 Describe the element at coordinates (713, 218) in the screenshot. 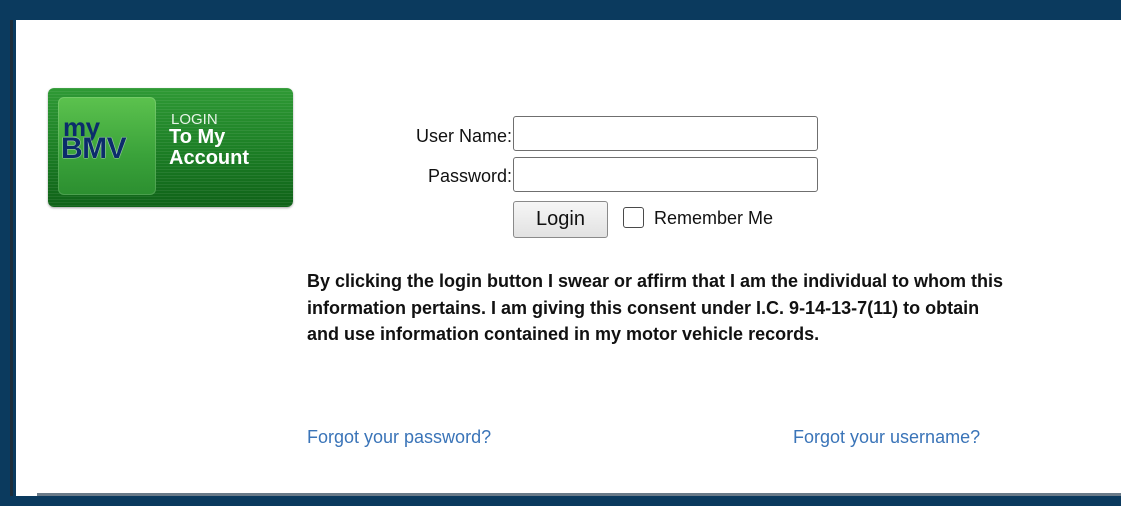

I see `remember-me-label: Remember Me` at that location.